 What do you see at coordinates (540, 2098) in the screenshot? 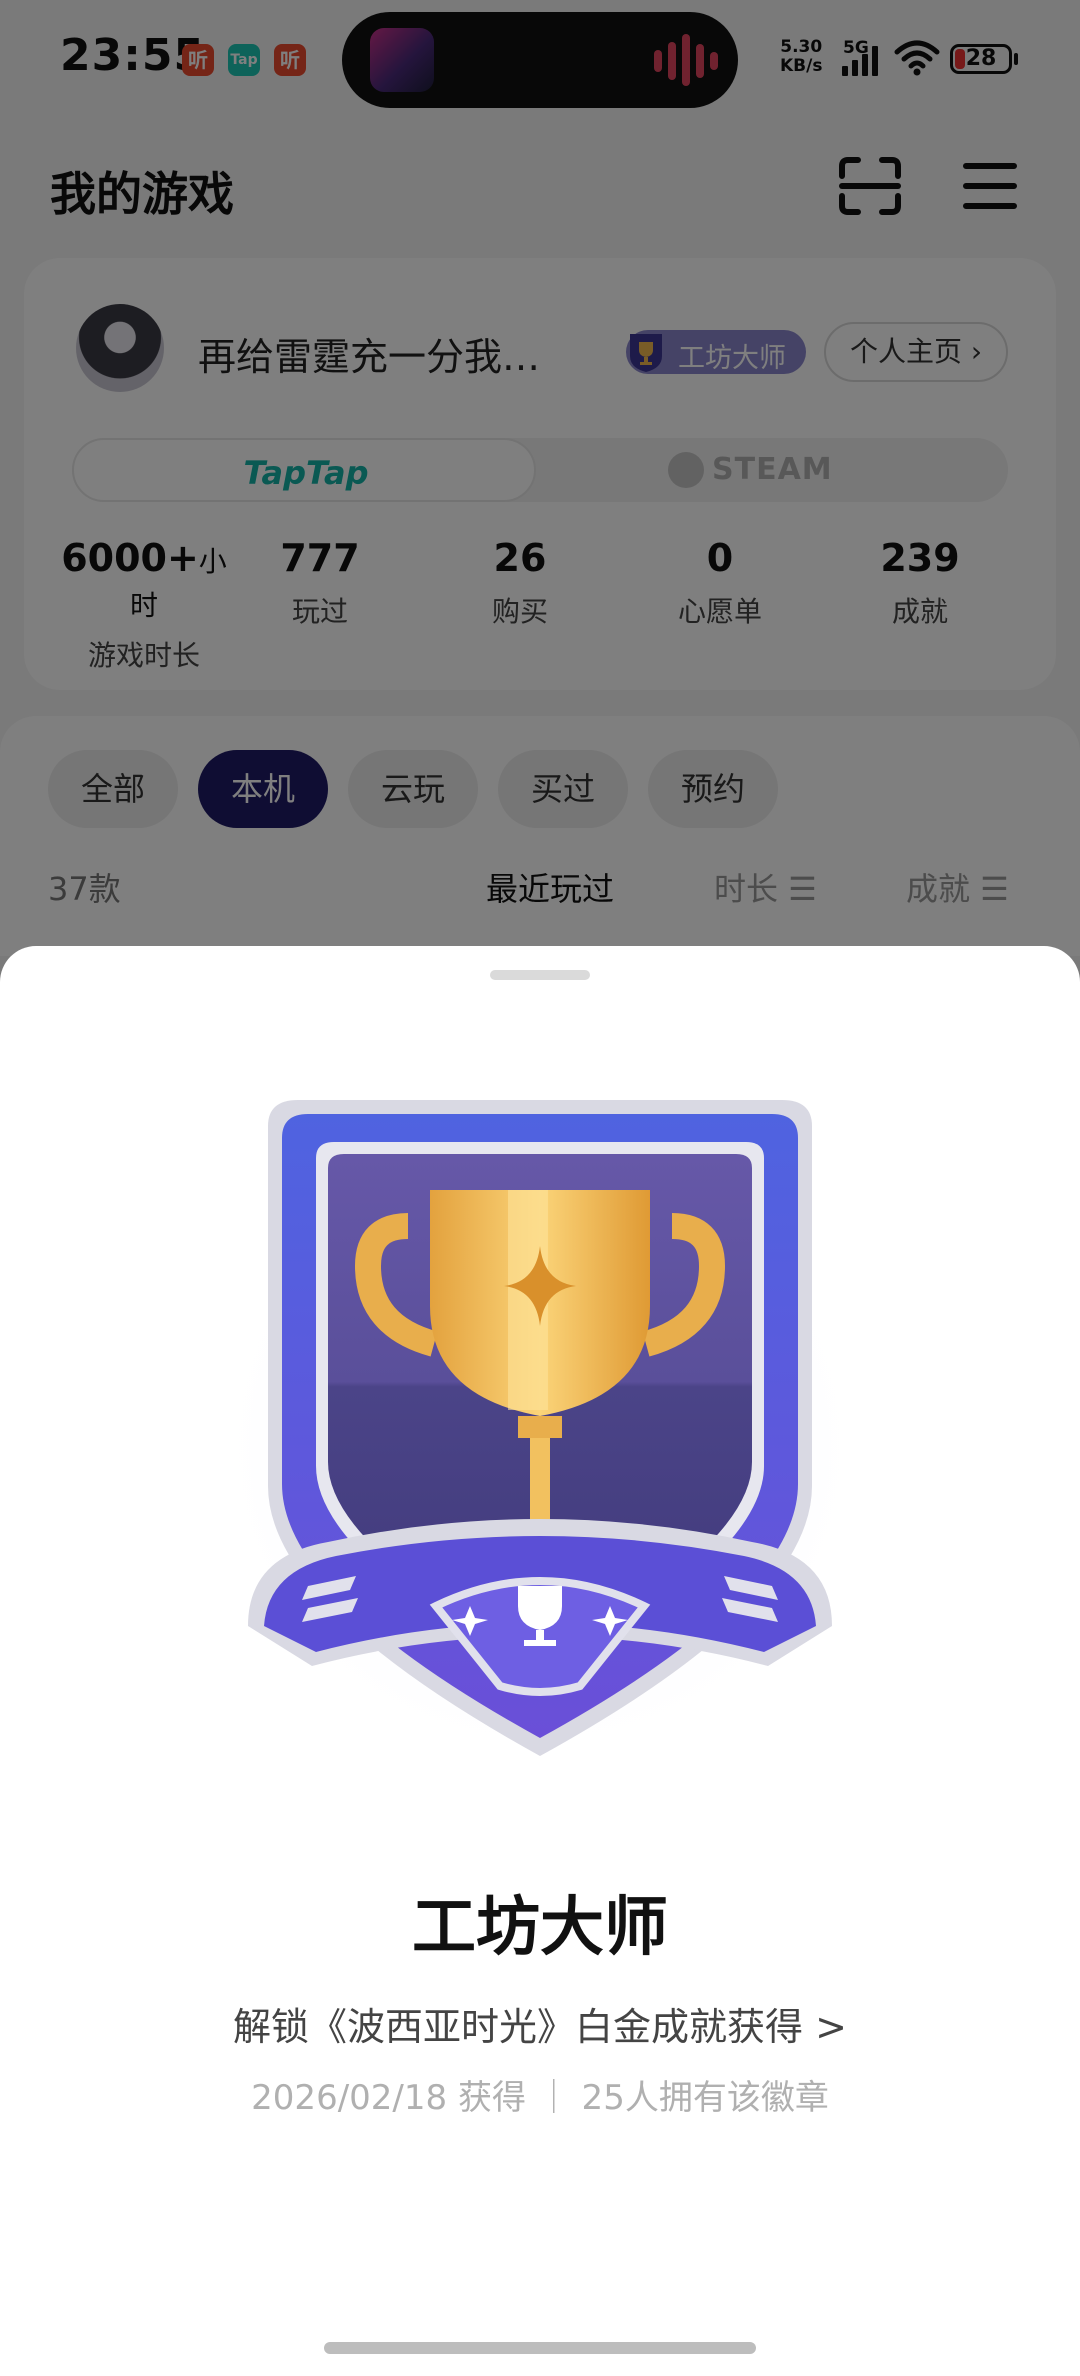
I see `badge-meta: 2026/02/18 获得 ｜ 25人拥有该徽章` at bounding box center [540, 2098].